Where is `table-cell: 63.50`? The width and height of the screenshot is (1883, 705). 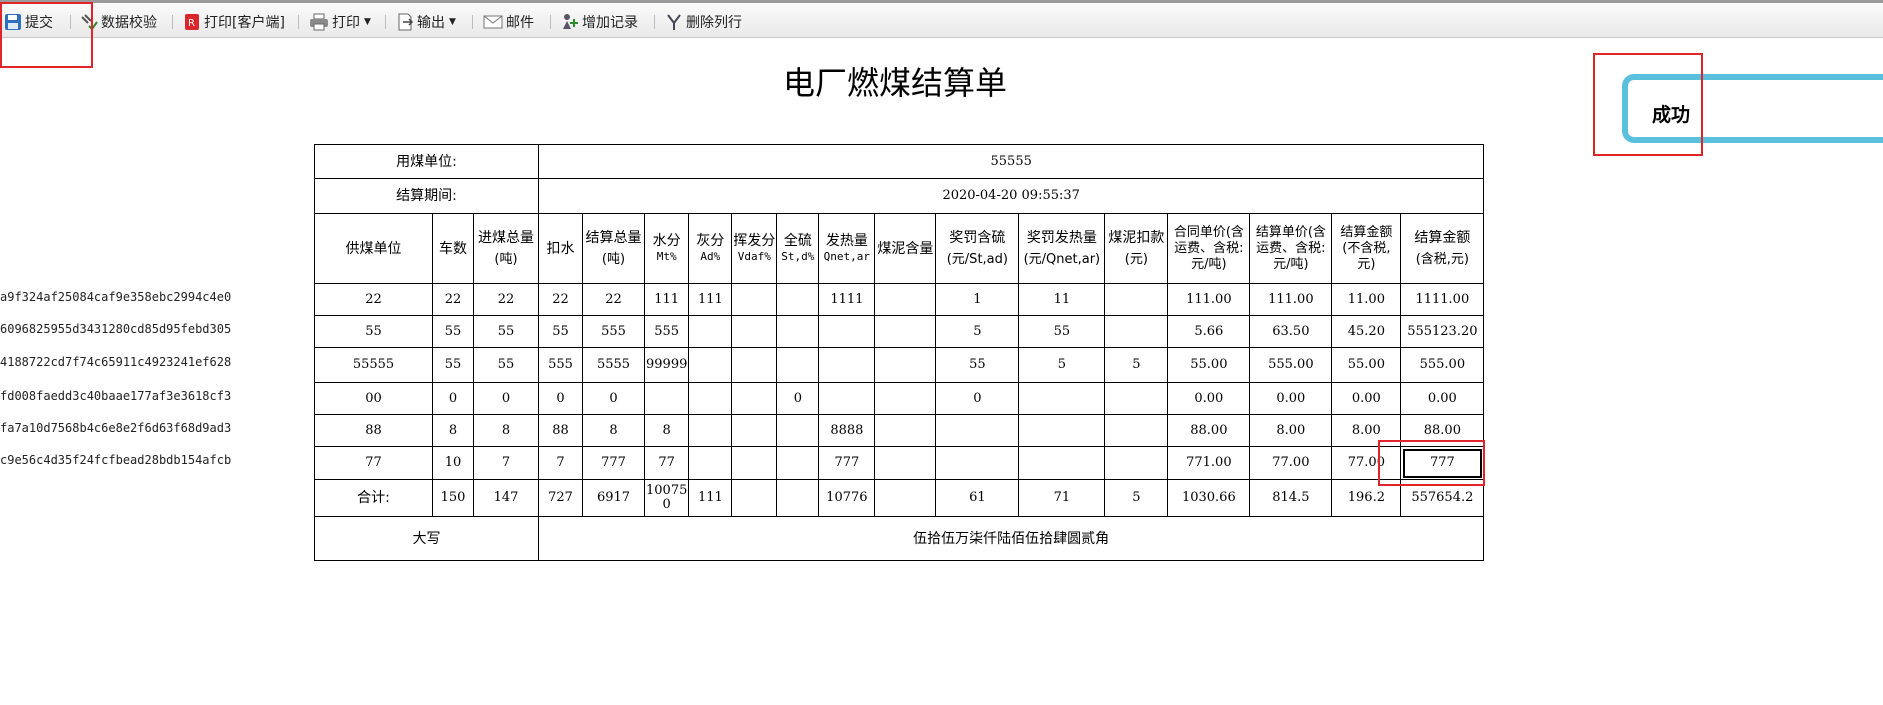 table-cell: 63.50 is located at coordinates (1291, 331).